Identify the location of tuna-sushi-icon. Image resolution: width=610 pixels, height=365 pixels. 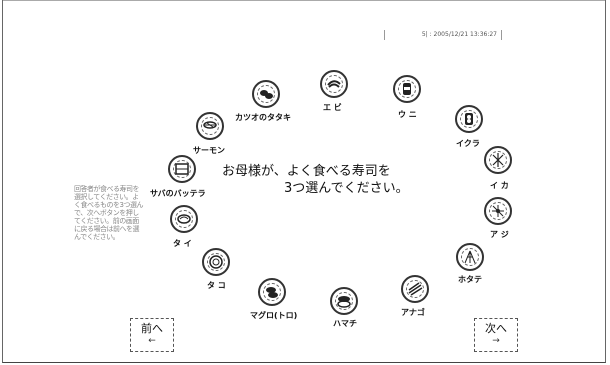
(272, 292).